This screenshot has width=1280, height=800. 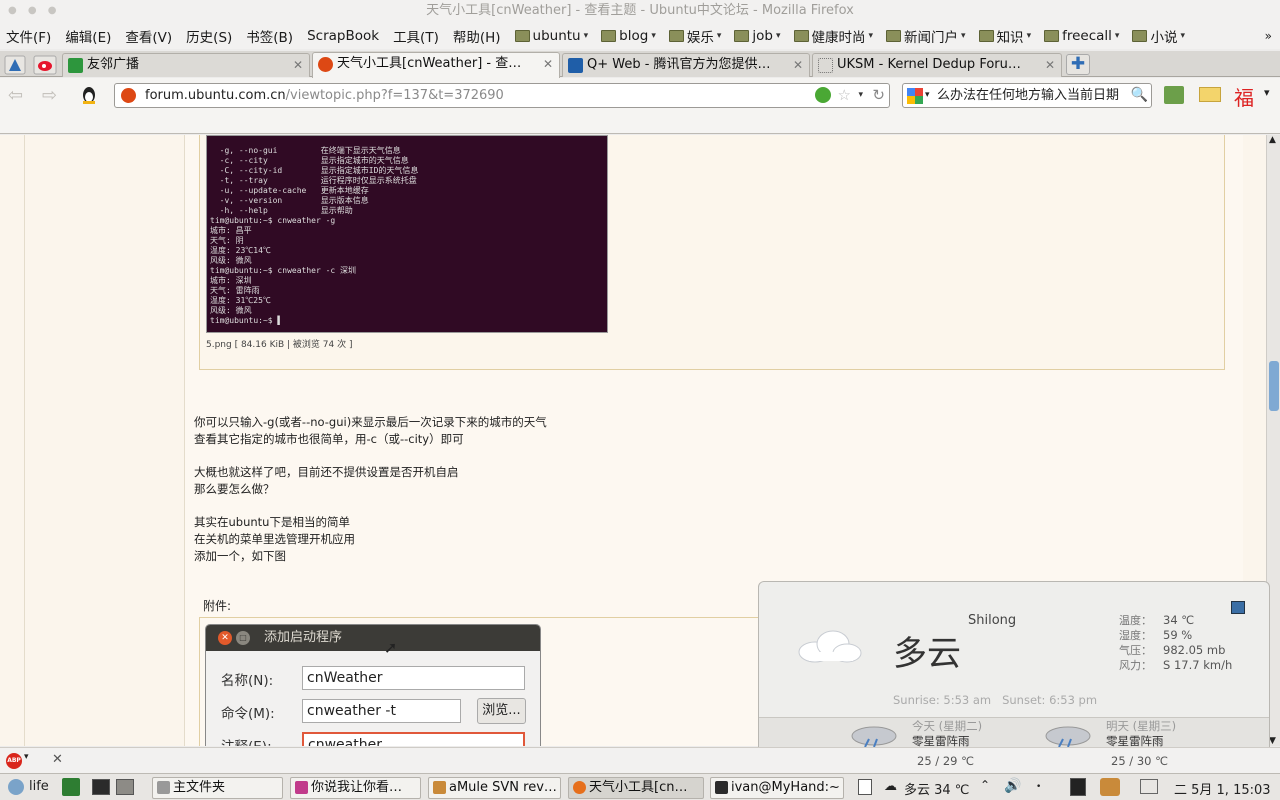 I want to click on window-controls: ● ● ●, so click(x=34, y=10).